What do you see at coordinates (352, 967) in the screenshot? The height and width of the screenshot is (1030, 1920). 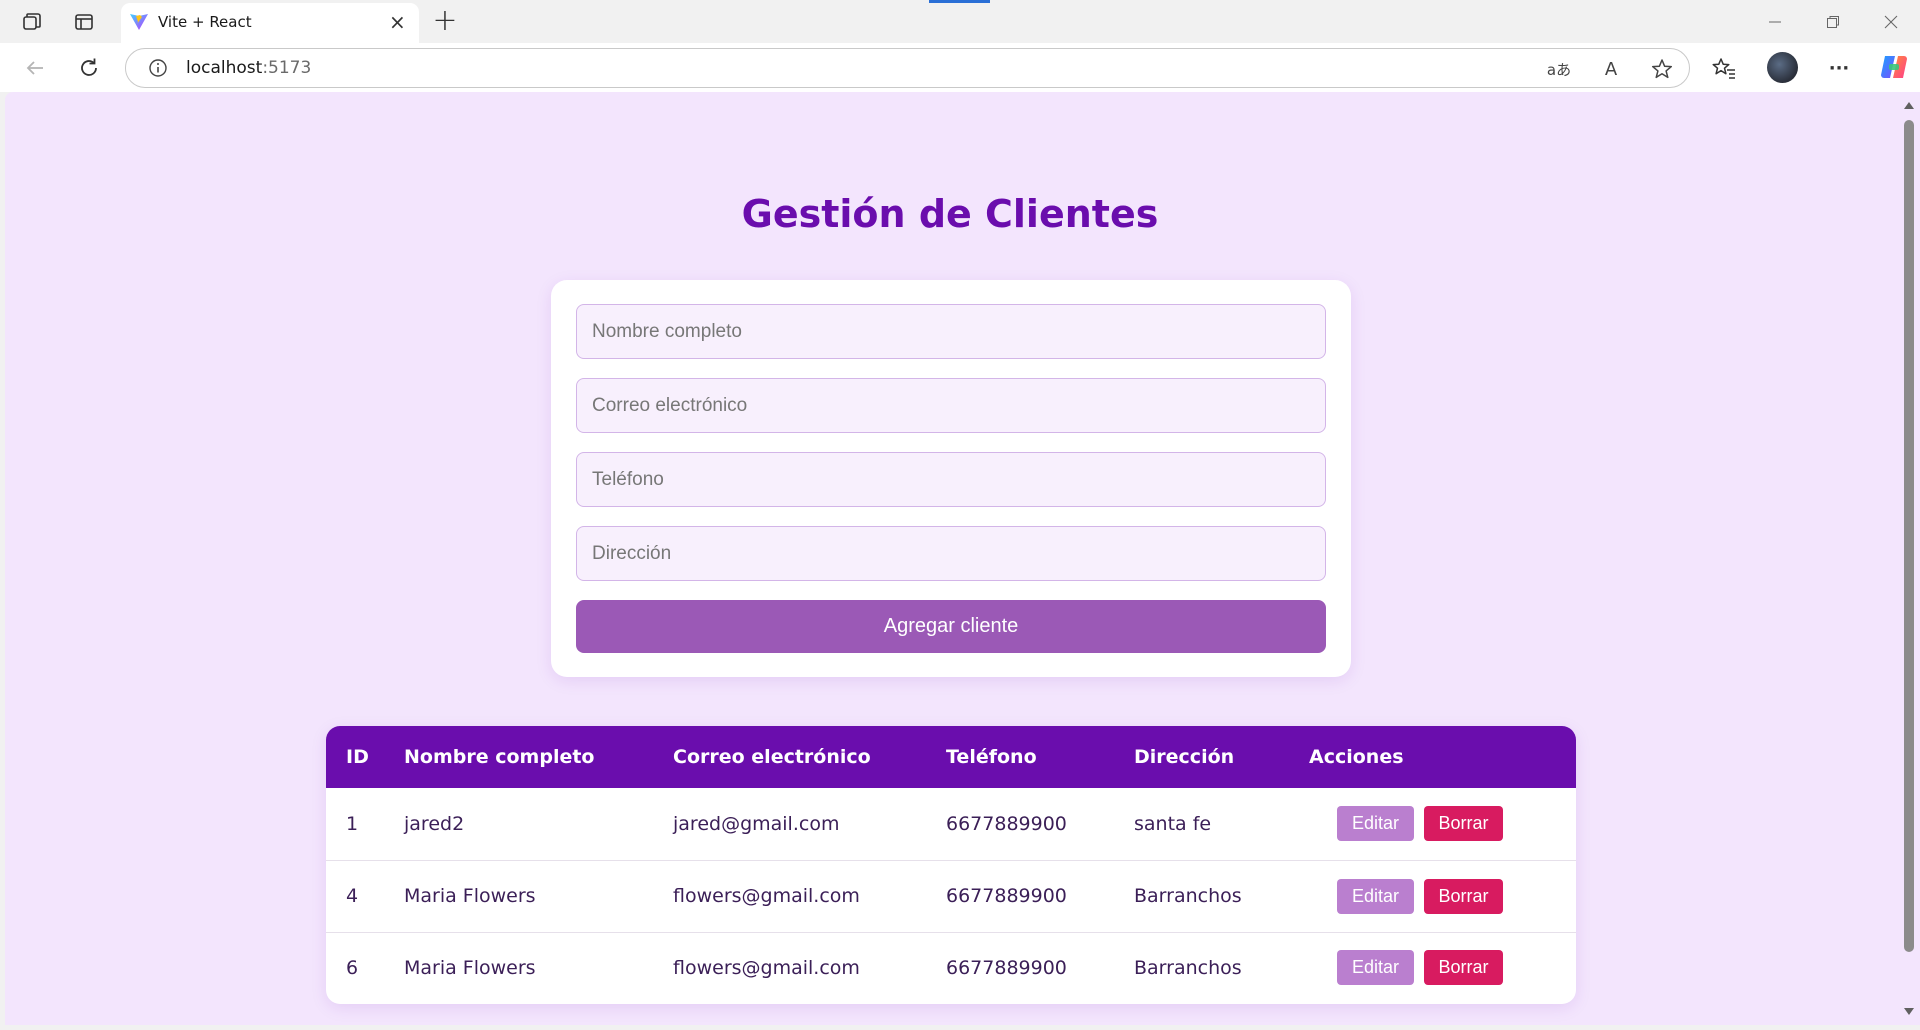 I see `cell-id: 6` at bounding box center [352, 967].